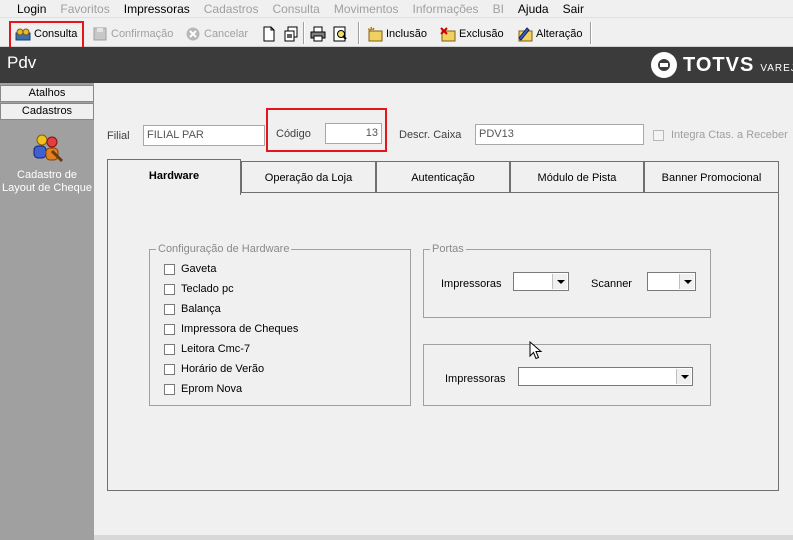 The image size is (793, 540). What do you see at coordinates (226, 34) in the screenshot?
I see `cancelar-label: Cancelar` at bounding box center [226, 34].